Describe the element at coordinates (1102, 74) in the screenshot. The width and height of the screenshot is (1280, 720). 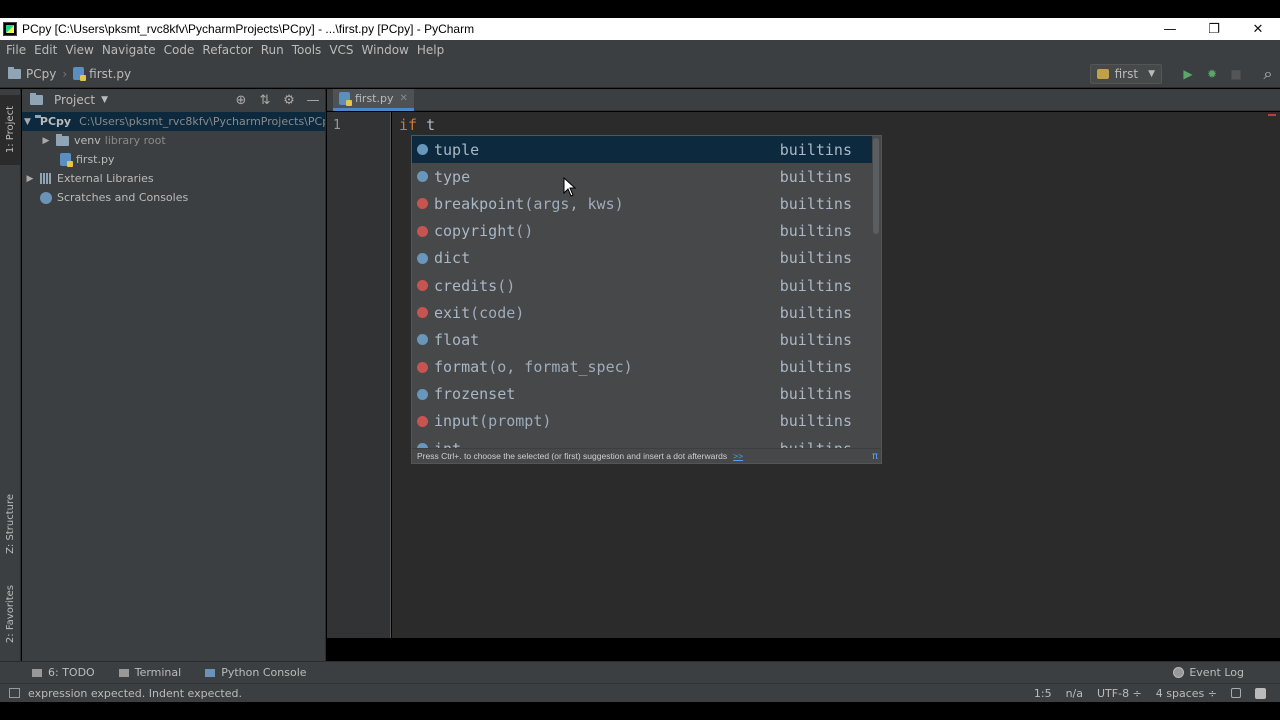
I see `python-config-icon` at that location.